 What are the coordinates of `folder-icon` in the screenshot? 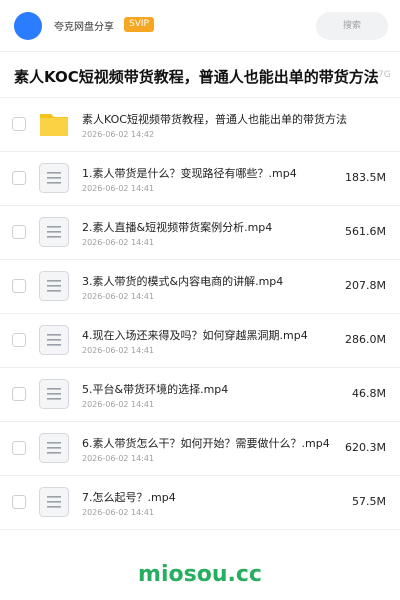 It's located at (54, 124).